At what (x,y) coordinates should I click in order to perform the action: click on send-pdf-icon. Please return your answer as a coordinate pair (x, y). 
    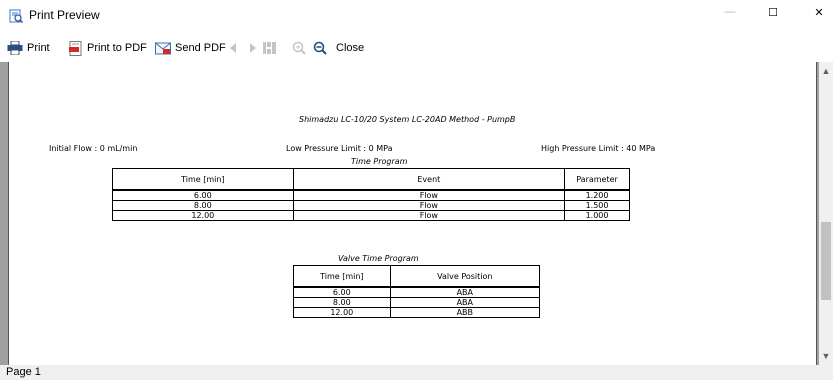
    Looking at the image, I should click on (163, 48).